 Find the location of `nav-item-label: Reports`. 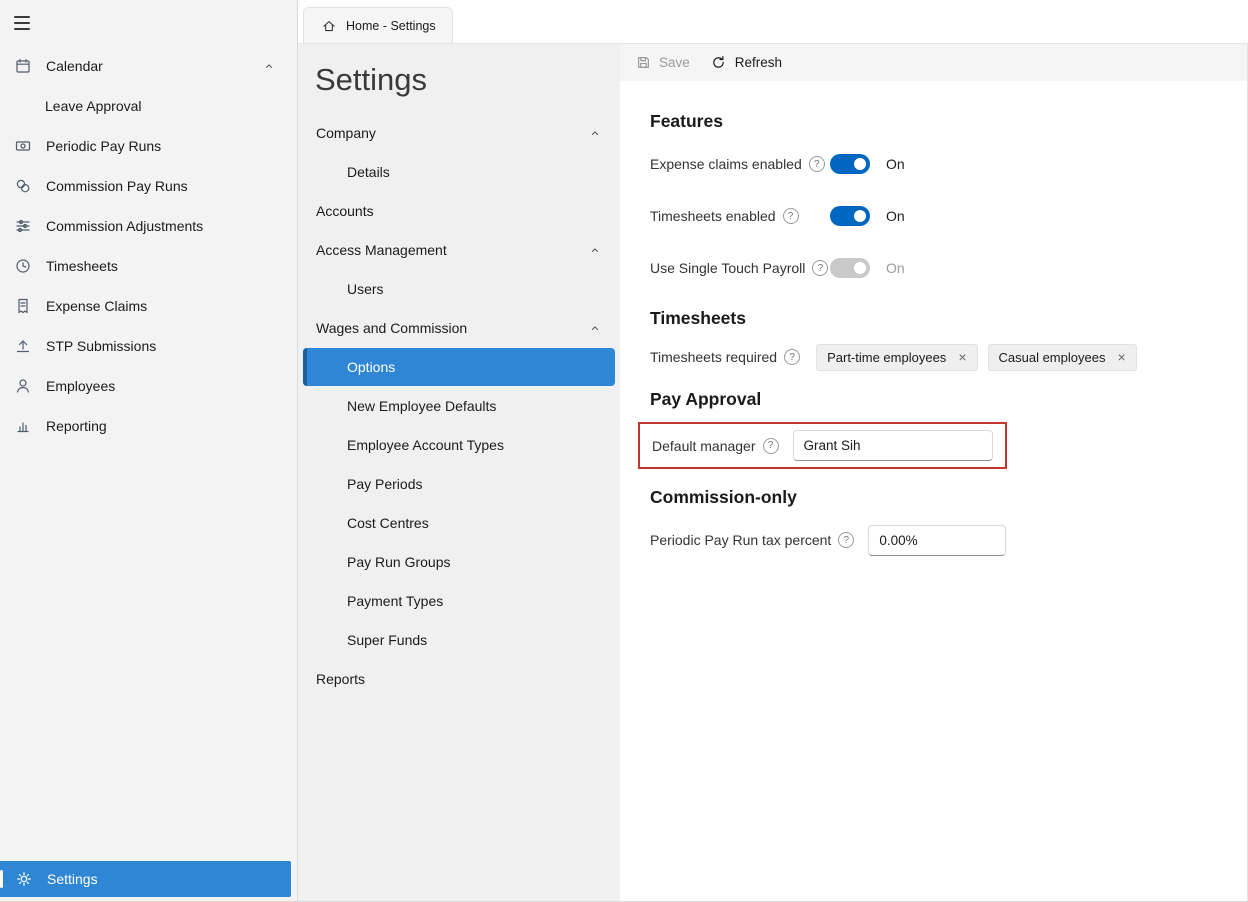

nav-item-label: Reports is located at coordinates (341, 679).